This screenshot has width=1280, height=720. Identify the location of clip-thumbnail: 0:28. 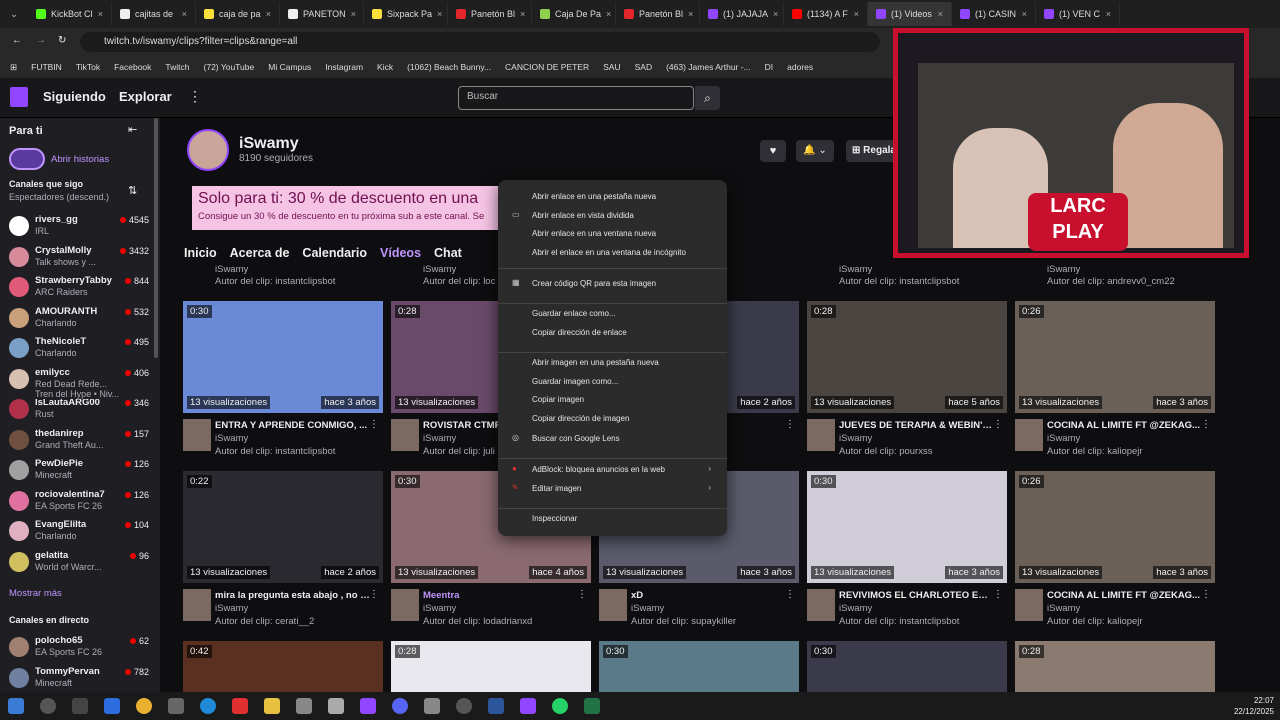
(491, 666).